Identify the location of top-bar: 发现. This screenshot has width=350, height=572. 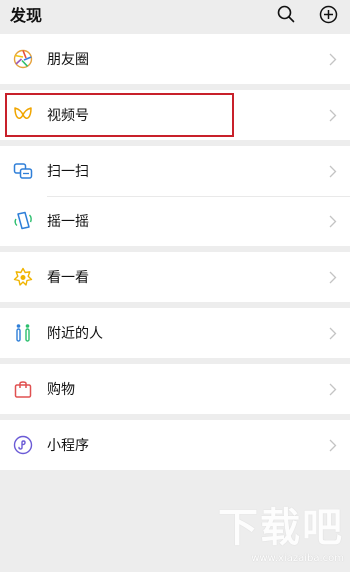
(175, 14).